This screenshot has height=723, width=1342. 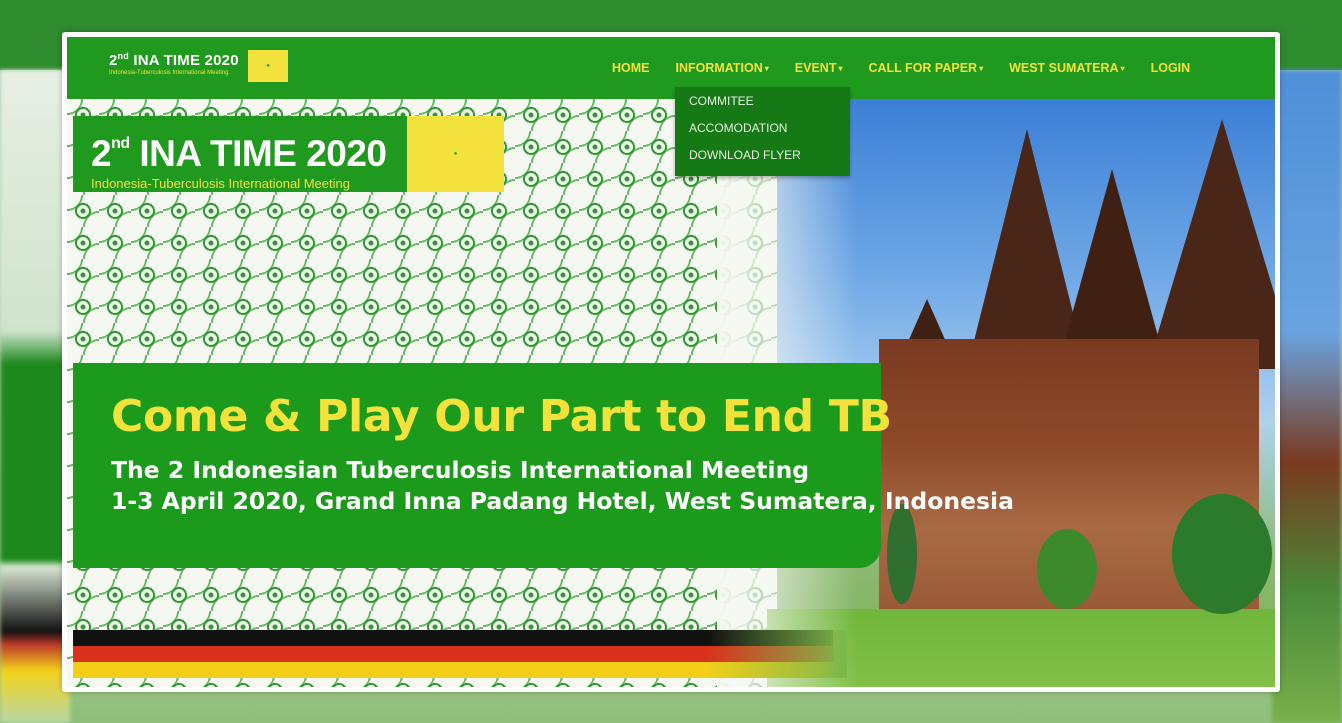 What do you see at coordinates (455, 154) in the screenshot?
I see `hero-logo-emblem: ●` at bounding box center [455, 154].